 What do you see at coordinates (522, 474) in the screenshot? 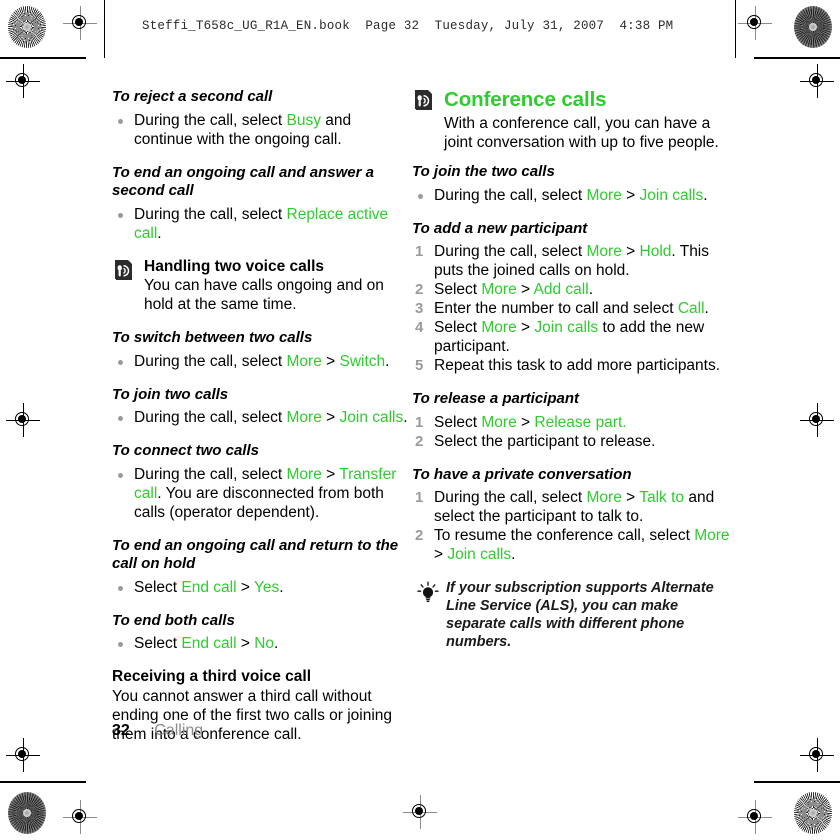
I see `task-heading: To have a private conversation` at bounding box center [522, 474].